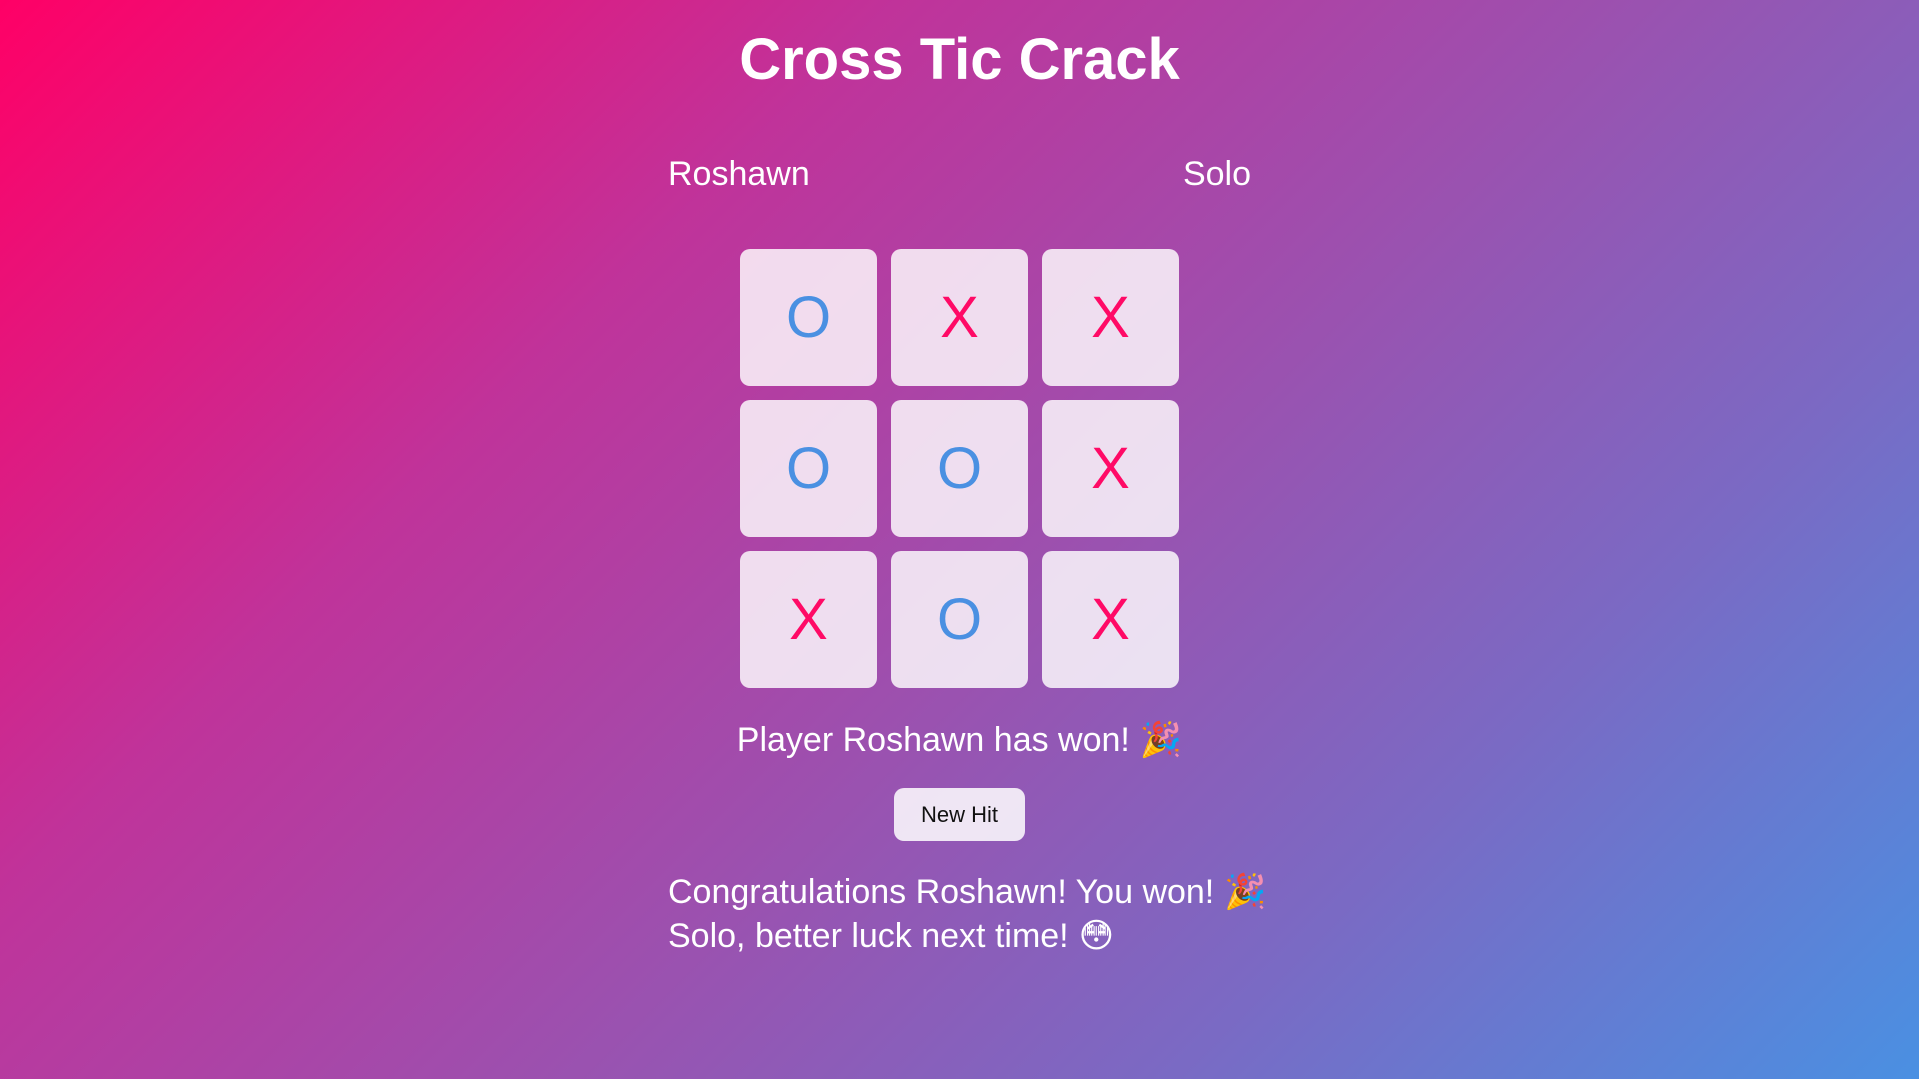 Image resolution: width=1919 pixels, height=1079 pixels. What do you see at coordinates (959, 174) in the screenshot?
I see `player-names: Roshawn Solo` at bounding box center [959, 174].